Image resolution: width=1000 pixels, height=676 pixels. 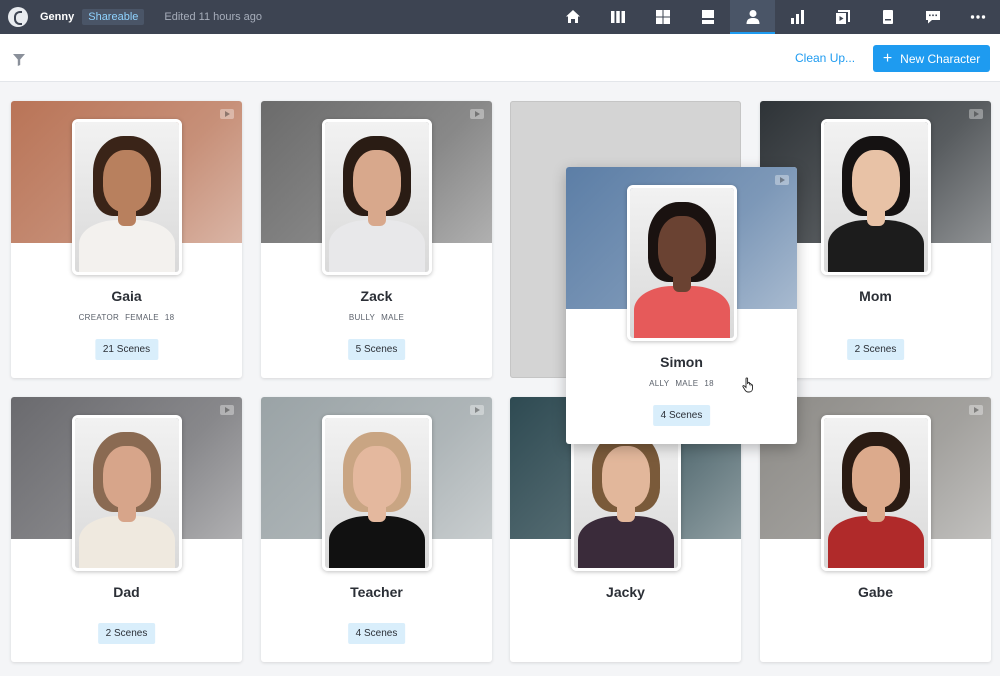 I want to click on app-logo-icon, so click(x=18, y=17).